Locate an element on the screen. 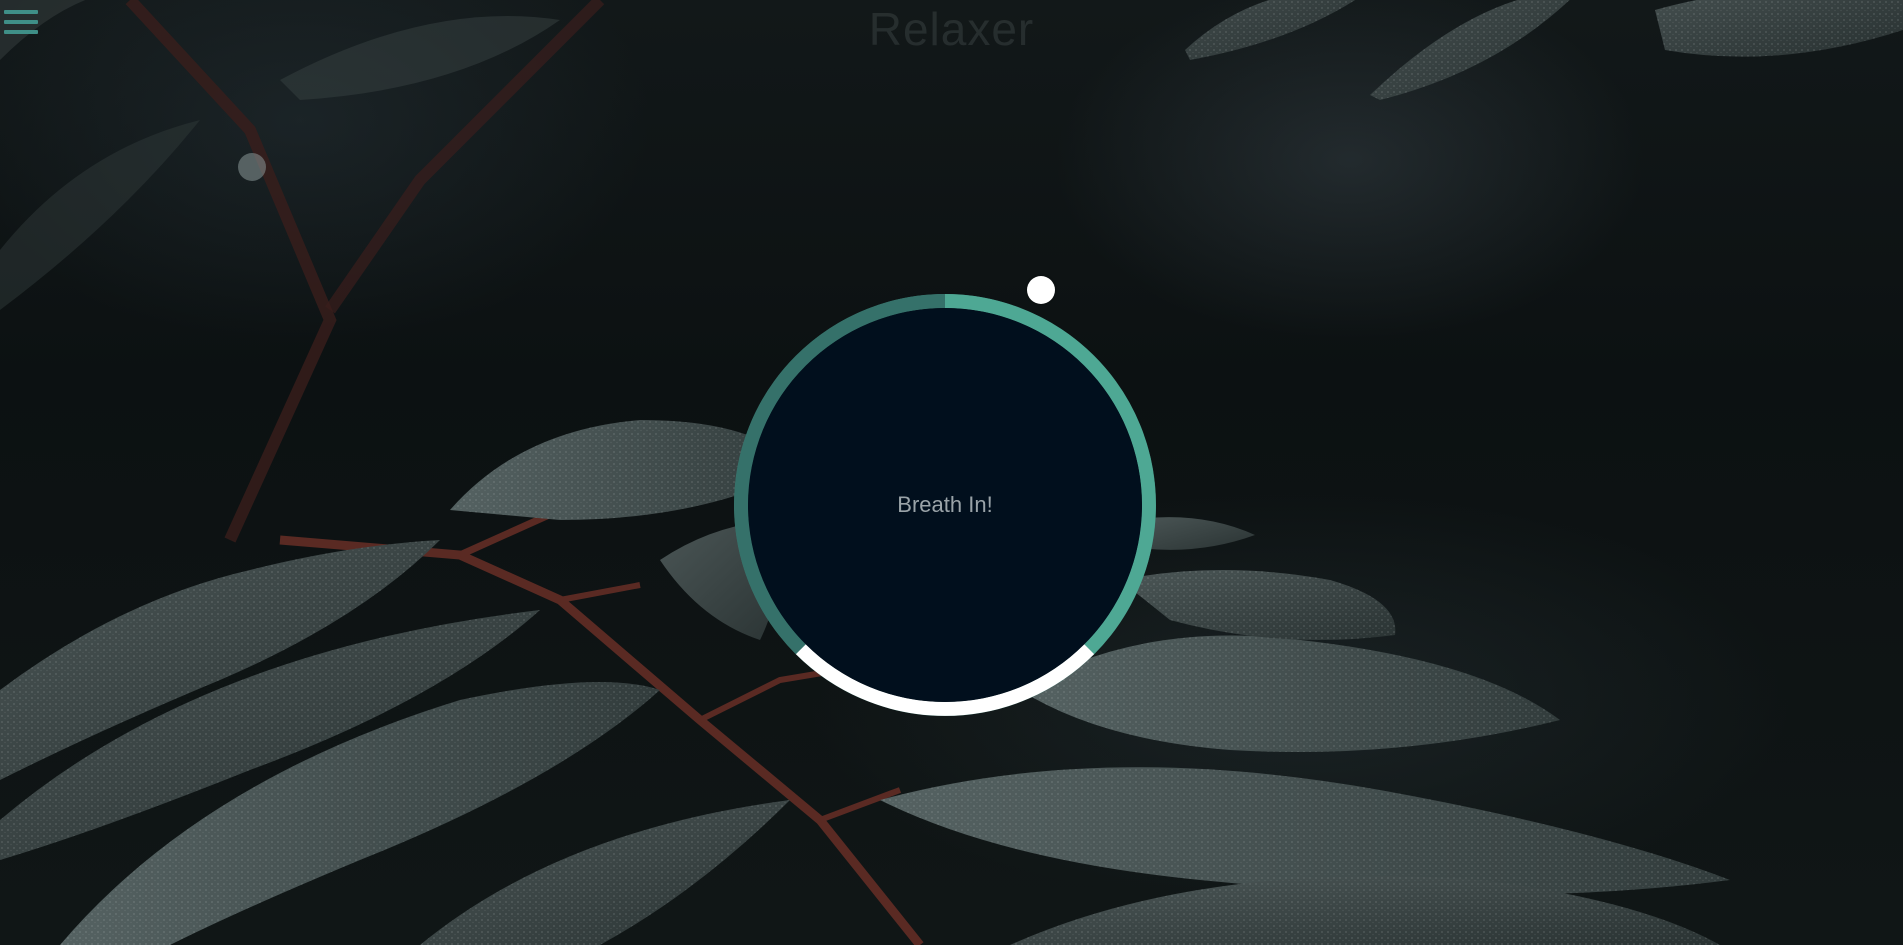 The height and width of the screenshot is (945, 1903). breathing-circle: Breath In! is located at coordinates (945, 505).